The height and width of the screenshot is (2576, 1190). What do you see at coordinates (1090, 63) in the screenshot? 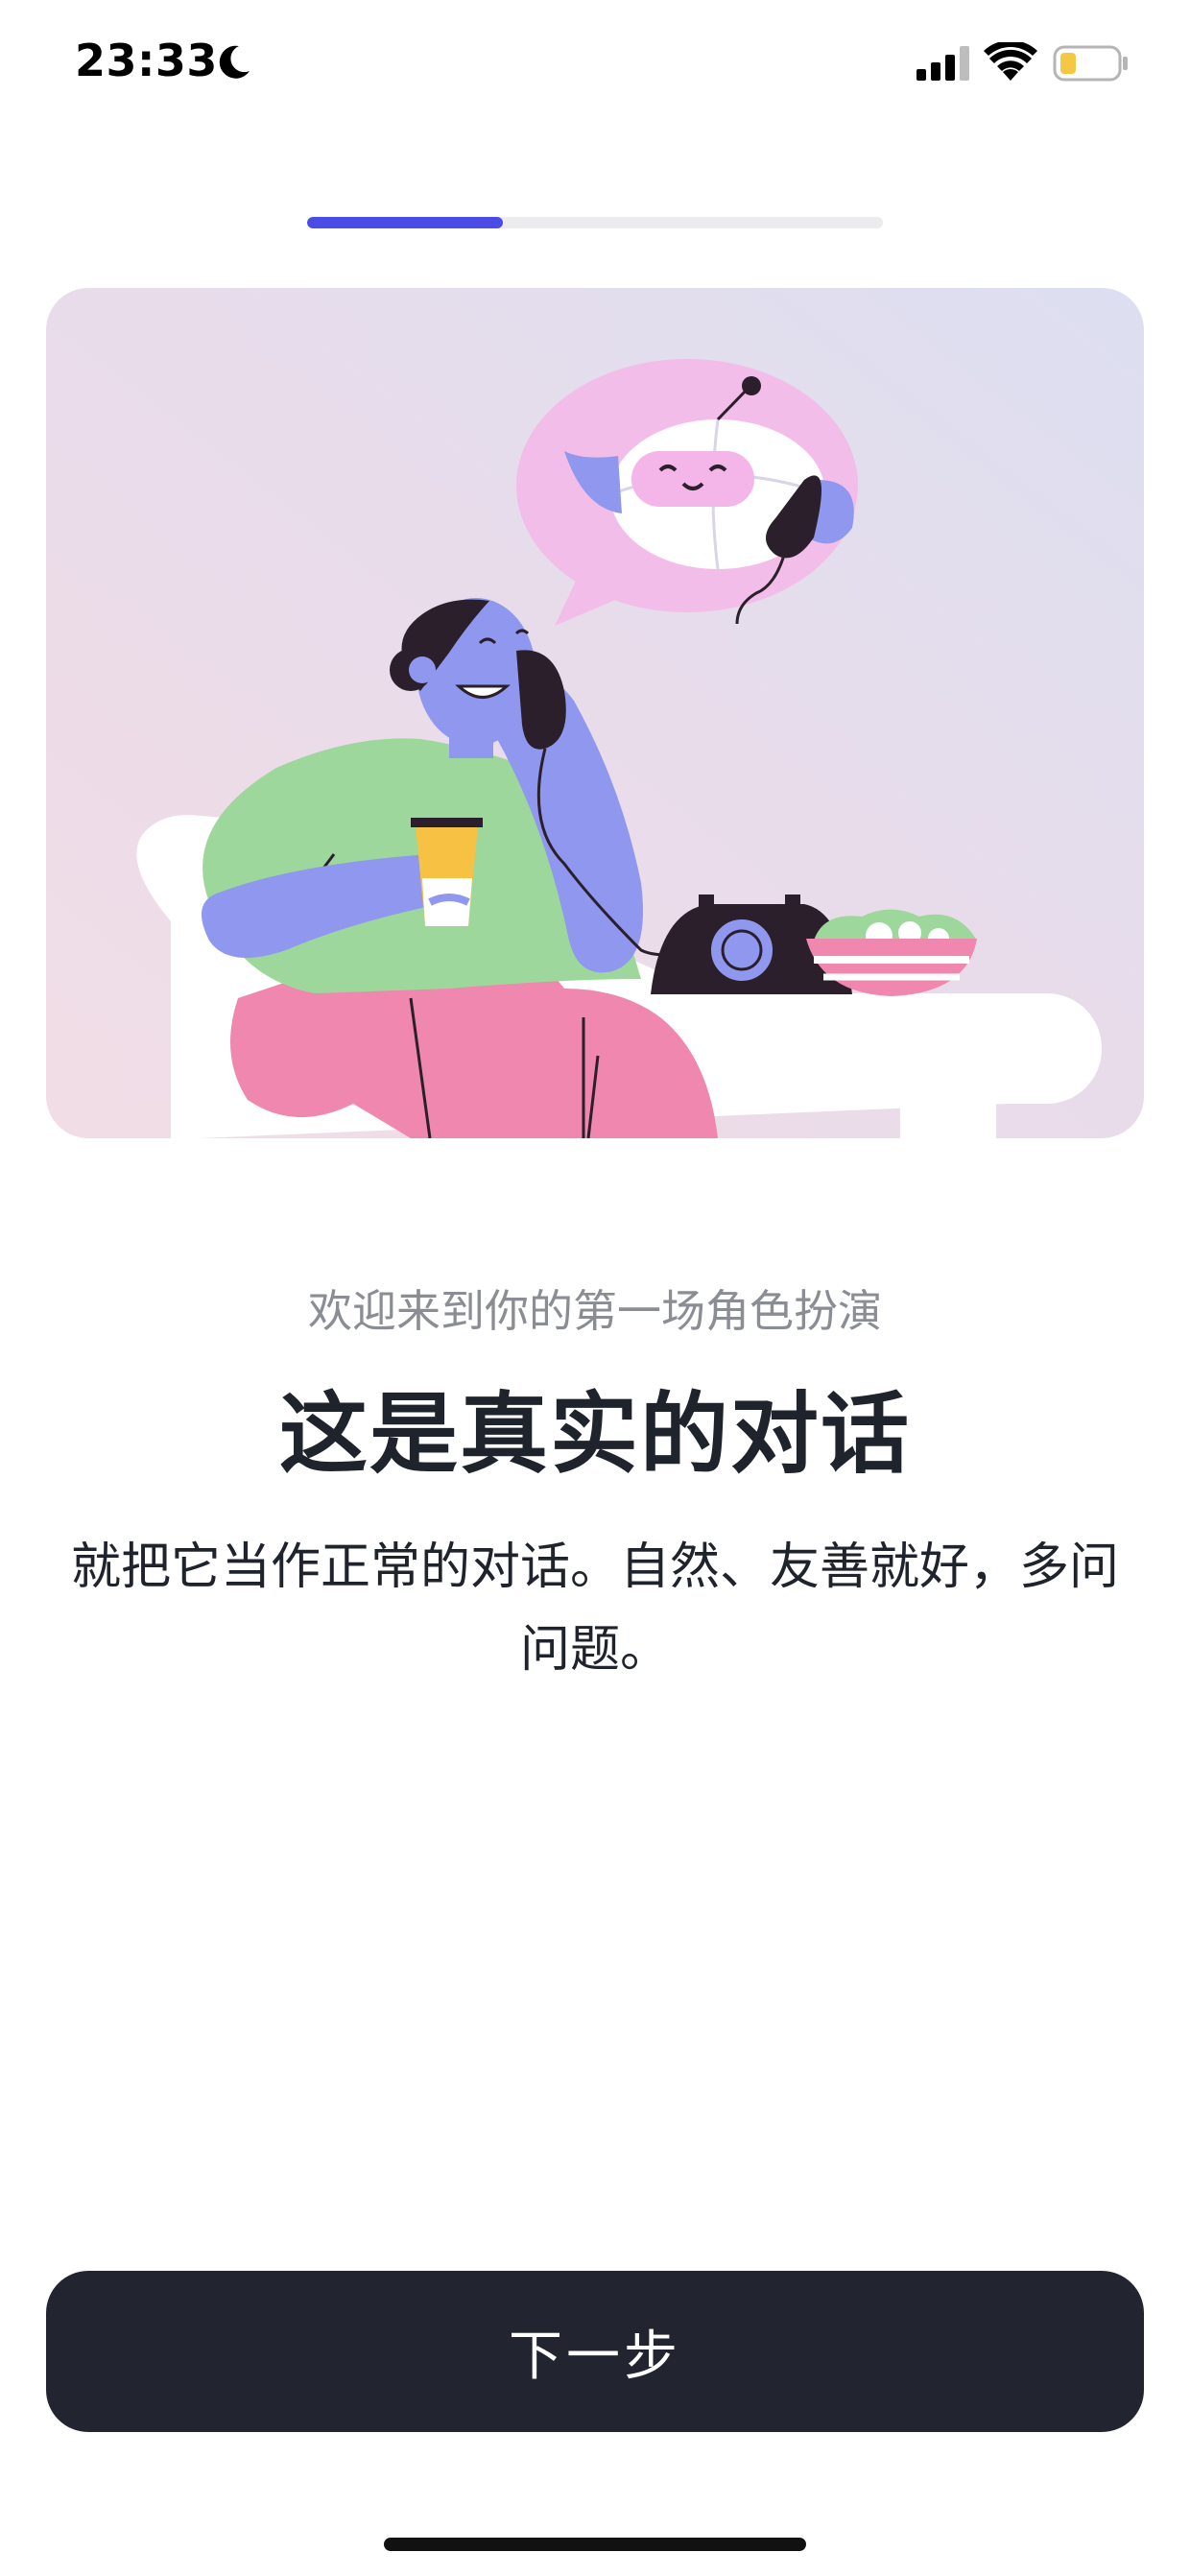
I see `battery-icon` at bounding box center [1090, 63].